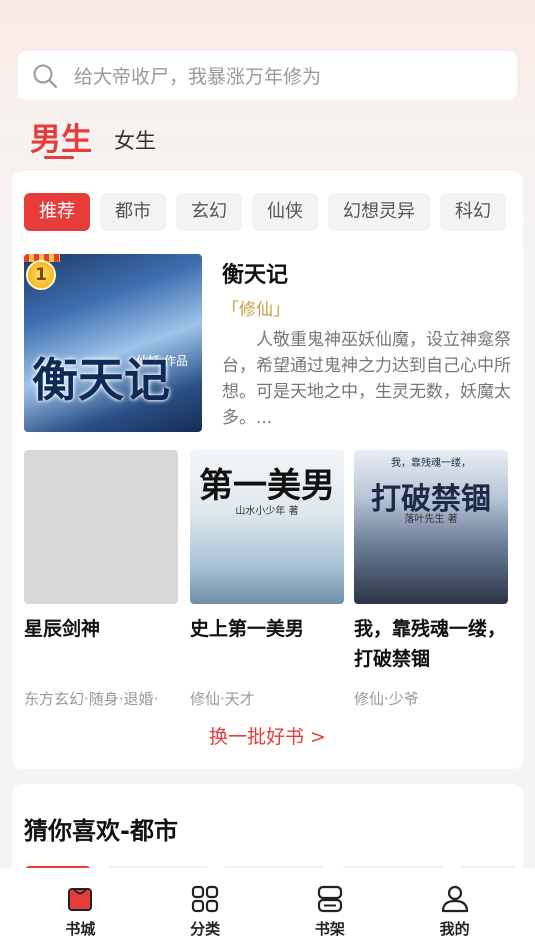 This screenshot has height=951, width=535. Describe the element at coordinates (80, 929) in the screenshot. I see `nav-label: 书城` at that location.